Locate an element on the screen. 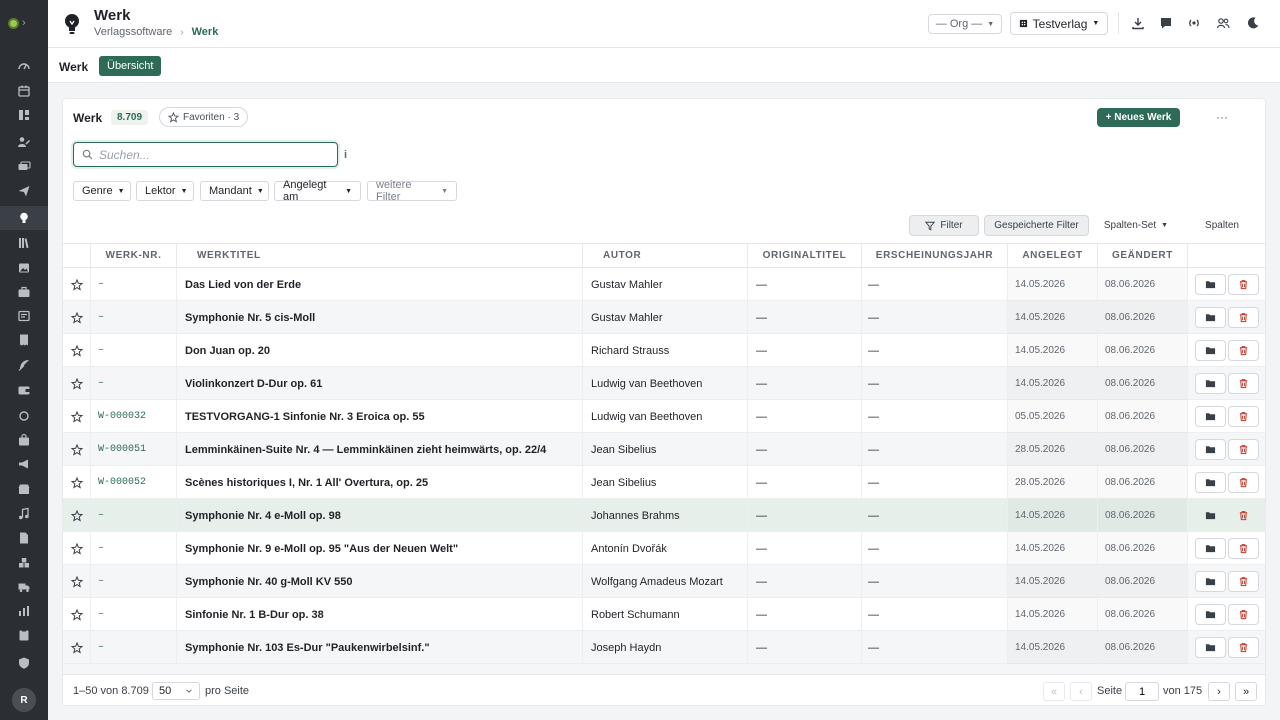 The height and width of the screenshot is (720, 1280). chat-icon is located at coordinates (1166, 23).